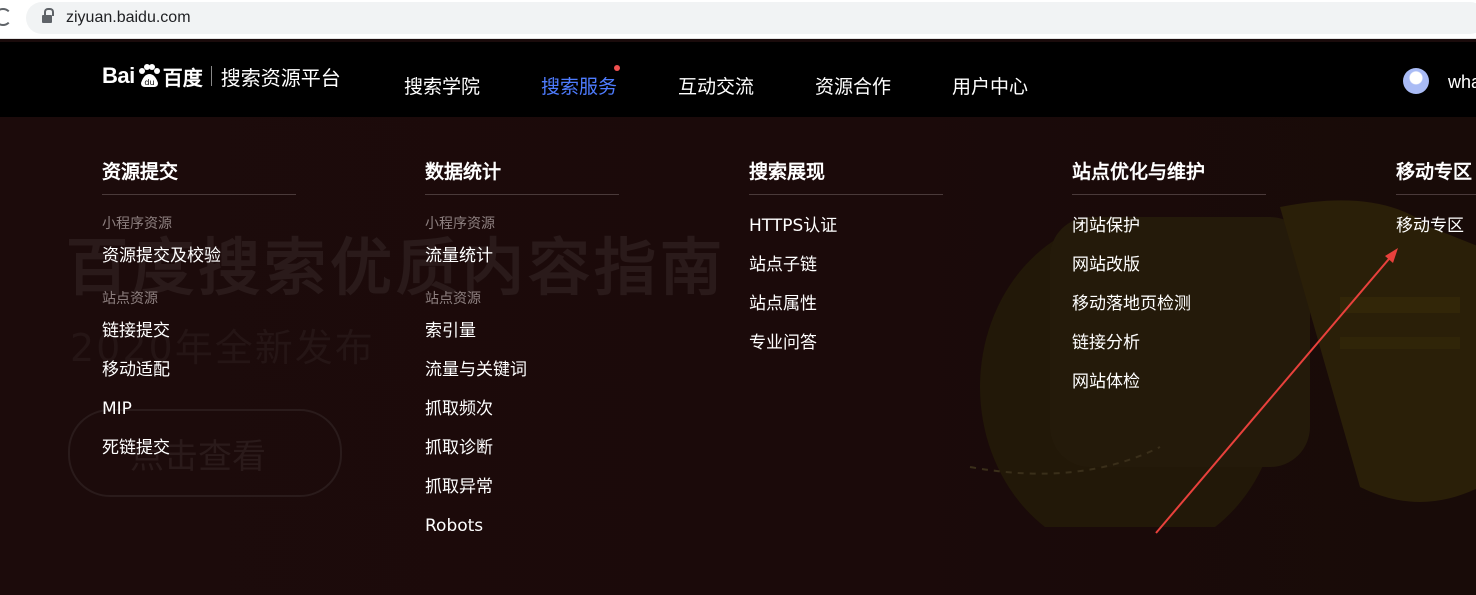  Describe the element at coordinates (1276, 391) in the screenshot. I see `annotation-arrow` at that location.